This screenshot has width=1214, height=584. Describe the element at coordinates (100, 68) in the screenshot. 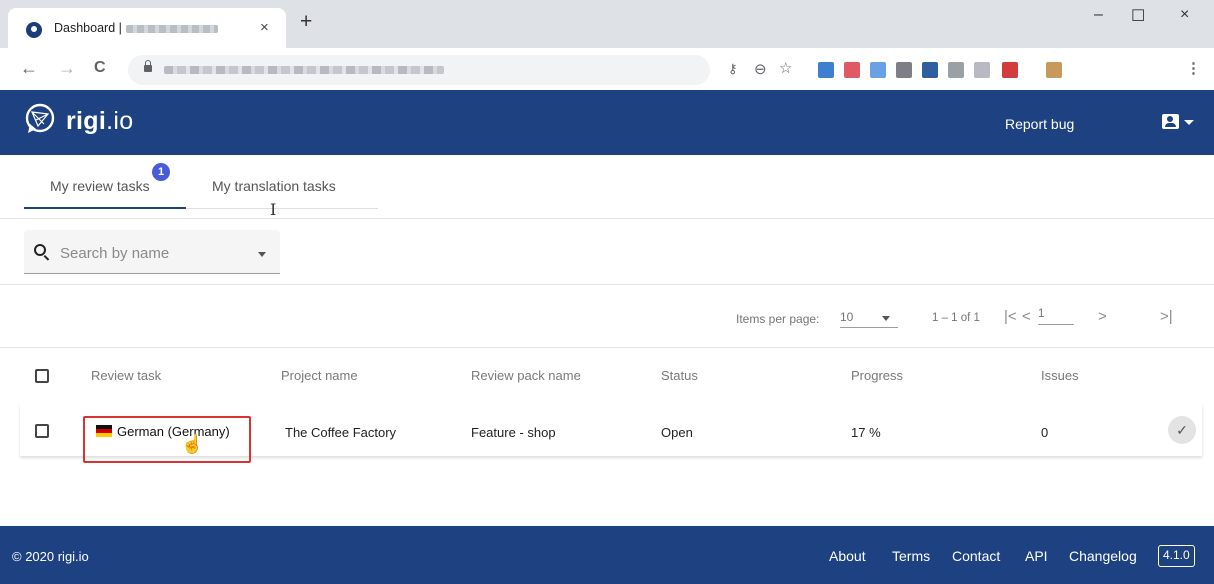

I see `reload-icon: C` at that location.